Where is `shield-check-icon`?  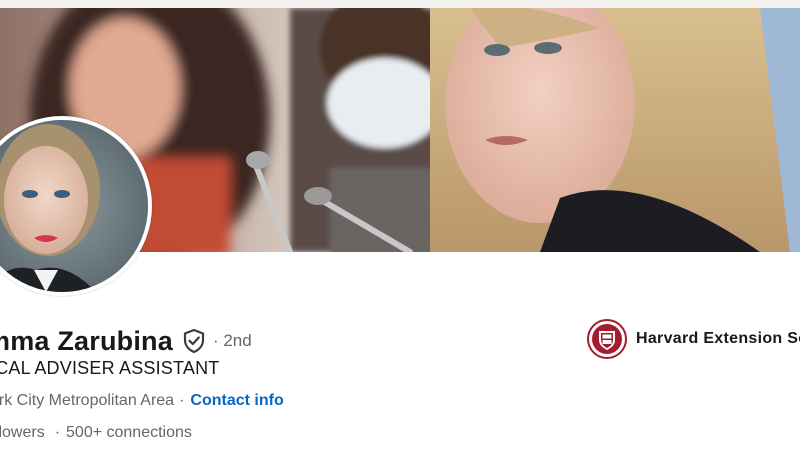 shield-check-icon is located at coordinates (194, 341).